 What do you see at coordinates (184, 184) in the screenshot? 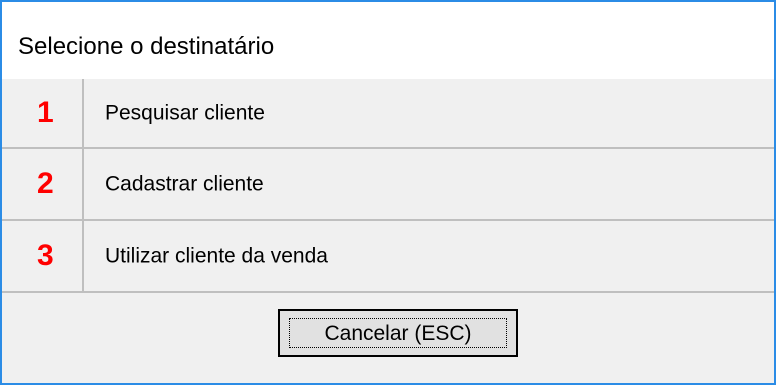
I see `option-label: Cadastrar cliente` at bounding box center [184, 184].